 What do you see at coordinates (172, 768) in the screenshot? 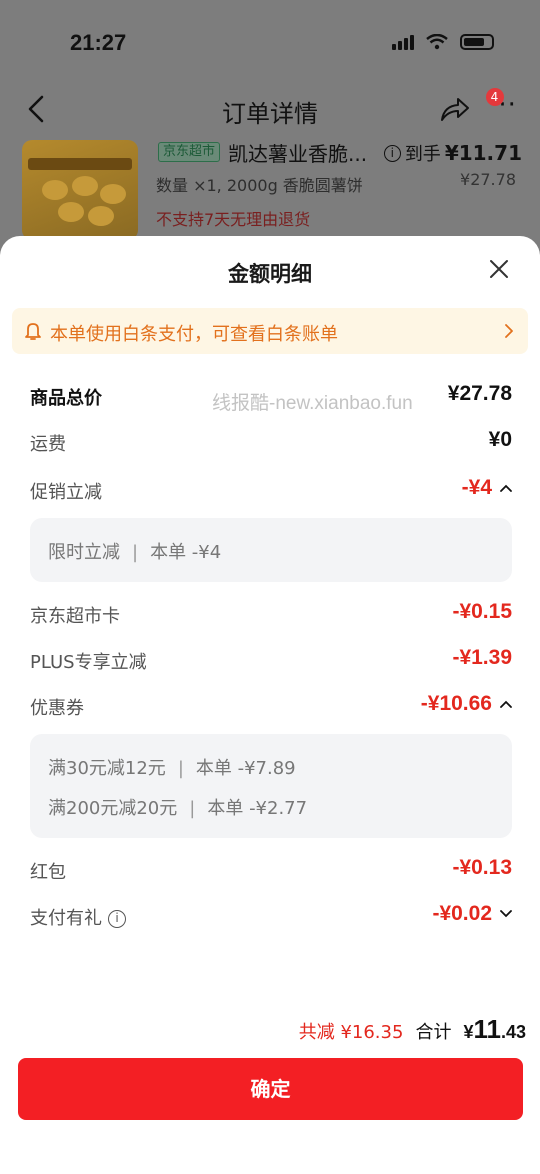
I see `coupon-detail-line: 满30元减12元 | 本单 -¥7.89` at bounding box center [172, 768].